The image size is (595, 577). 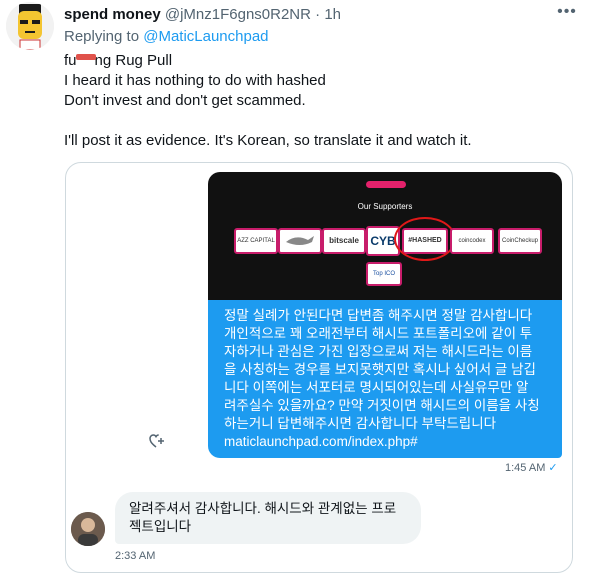 What do you see at coordinates (332, 14) in the screenshot?
I see `tweet-time: 1h` at bounding box center [332, 14].